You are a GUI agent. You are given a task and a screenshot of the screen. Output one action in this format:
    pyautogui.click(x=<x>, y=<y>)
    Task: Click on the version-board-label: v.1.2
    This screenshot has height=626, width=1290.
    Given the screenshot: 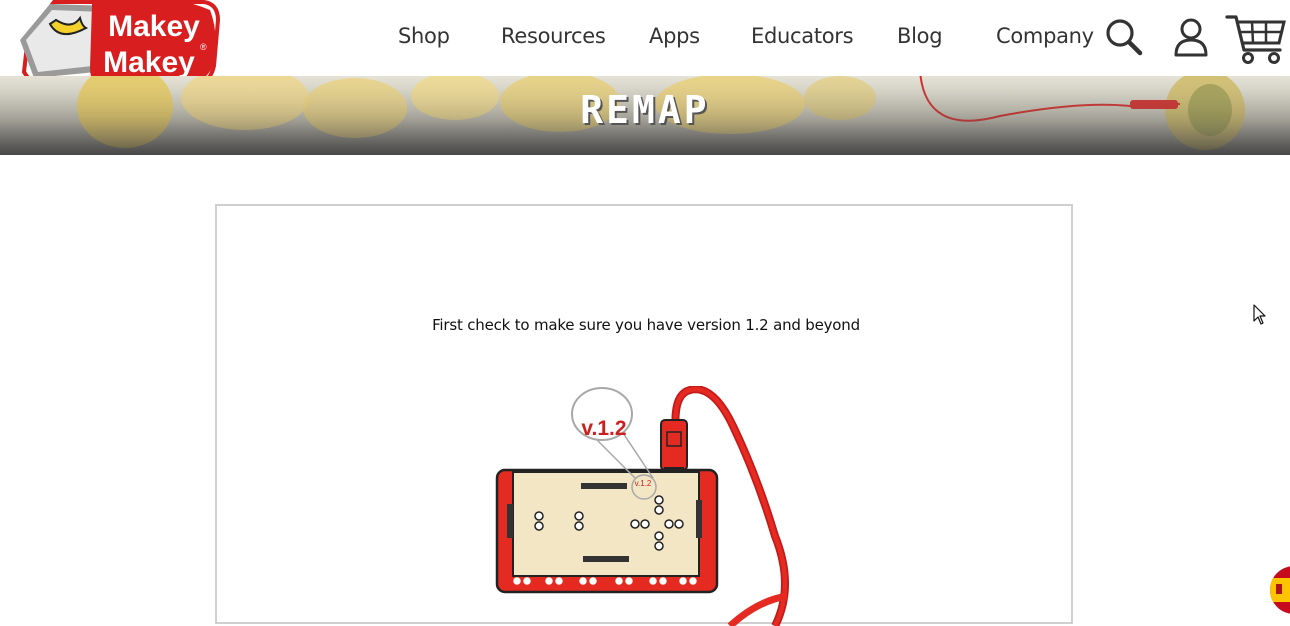 What is the action you would take?
    pyautogui.click(x=643, y=483)
    